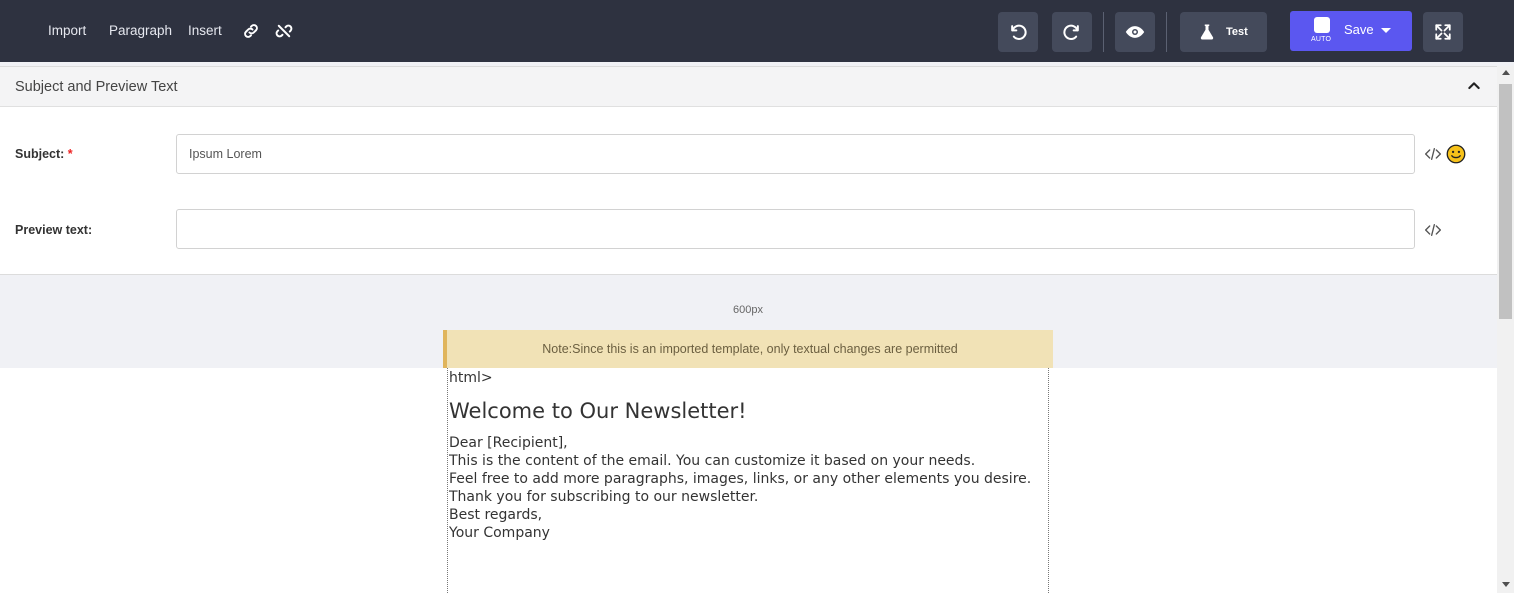 The width and height of the screenshot is (1514, 593). Describe the element at coordinates (499, 533) in the screenshot. I see `email-line: Your Company` at that location.